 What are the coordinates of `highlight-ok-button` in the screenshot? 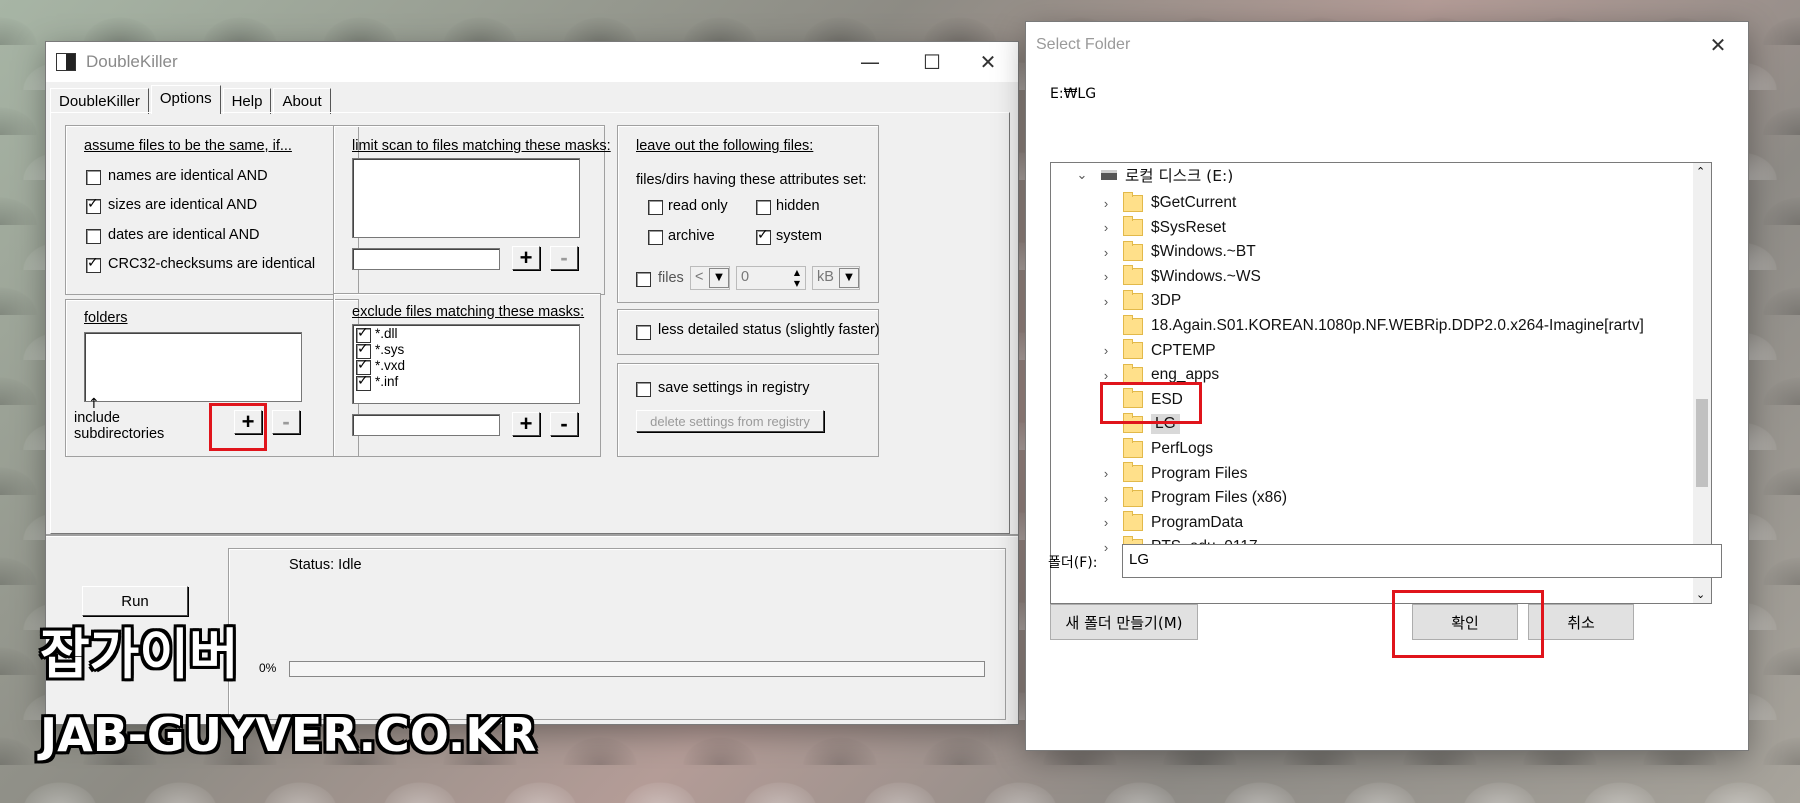 It's located at (1468, 624).